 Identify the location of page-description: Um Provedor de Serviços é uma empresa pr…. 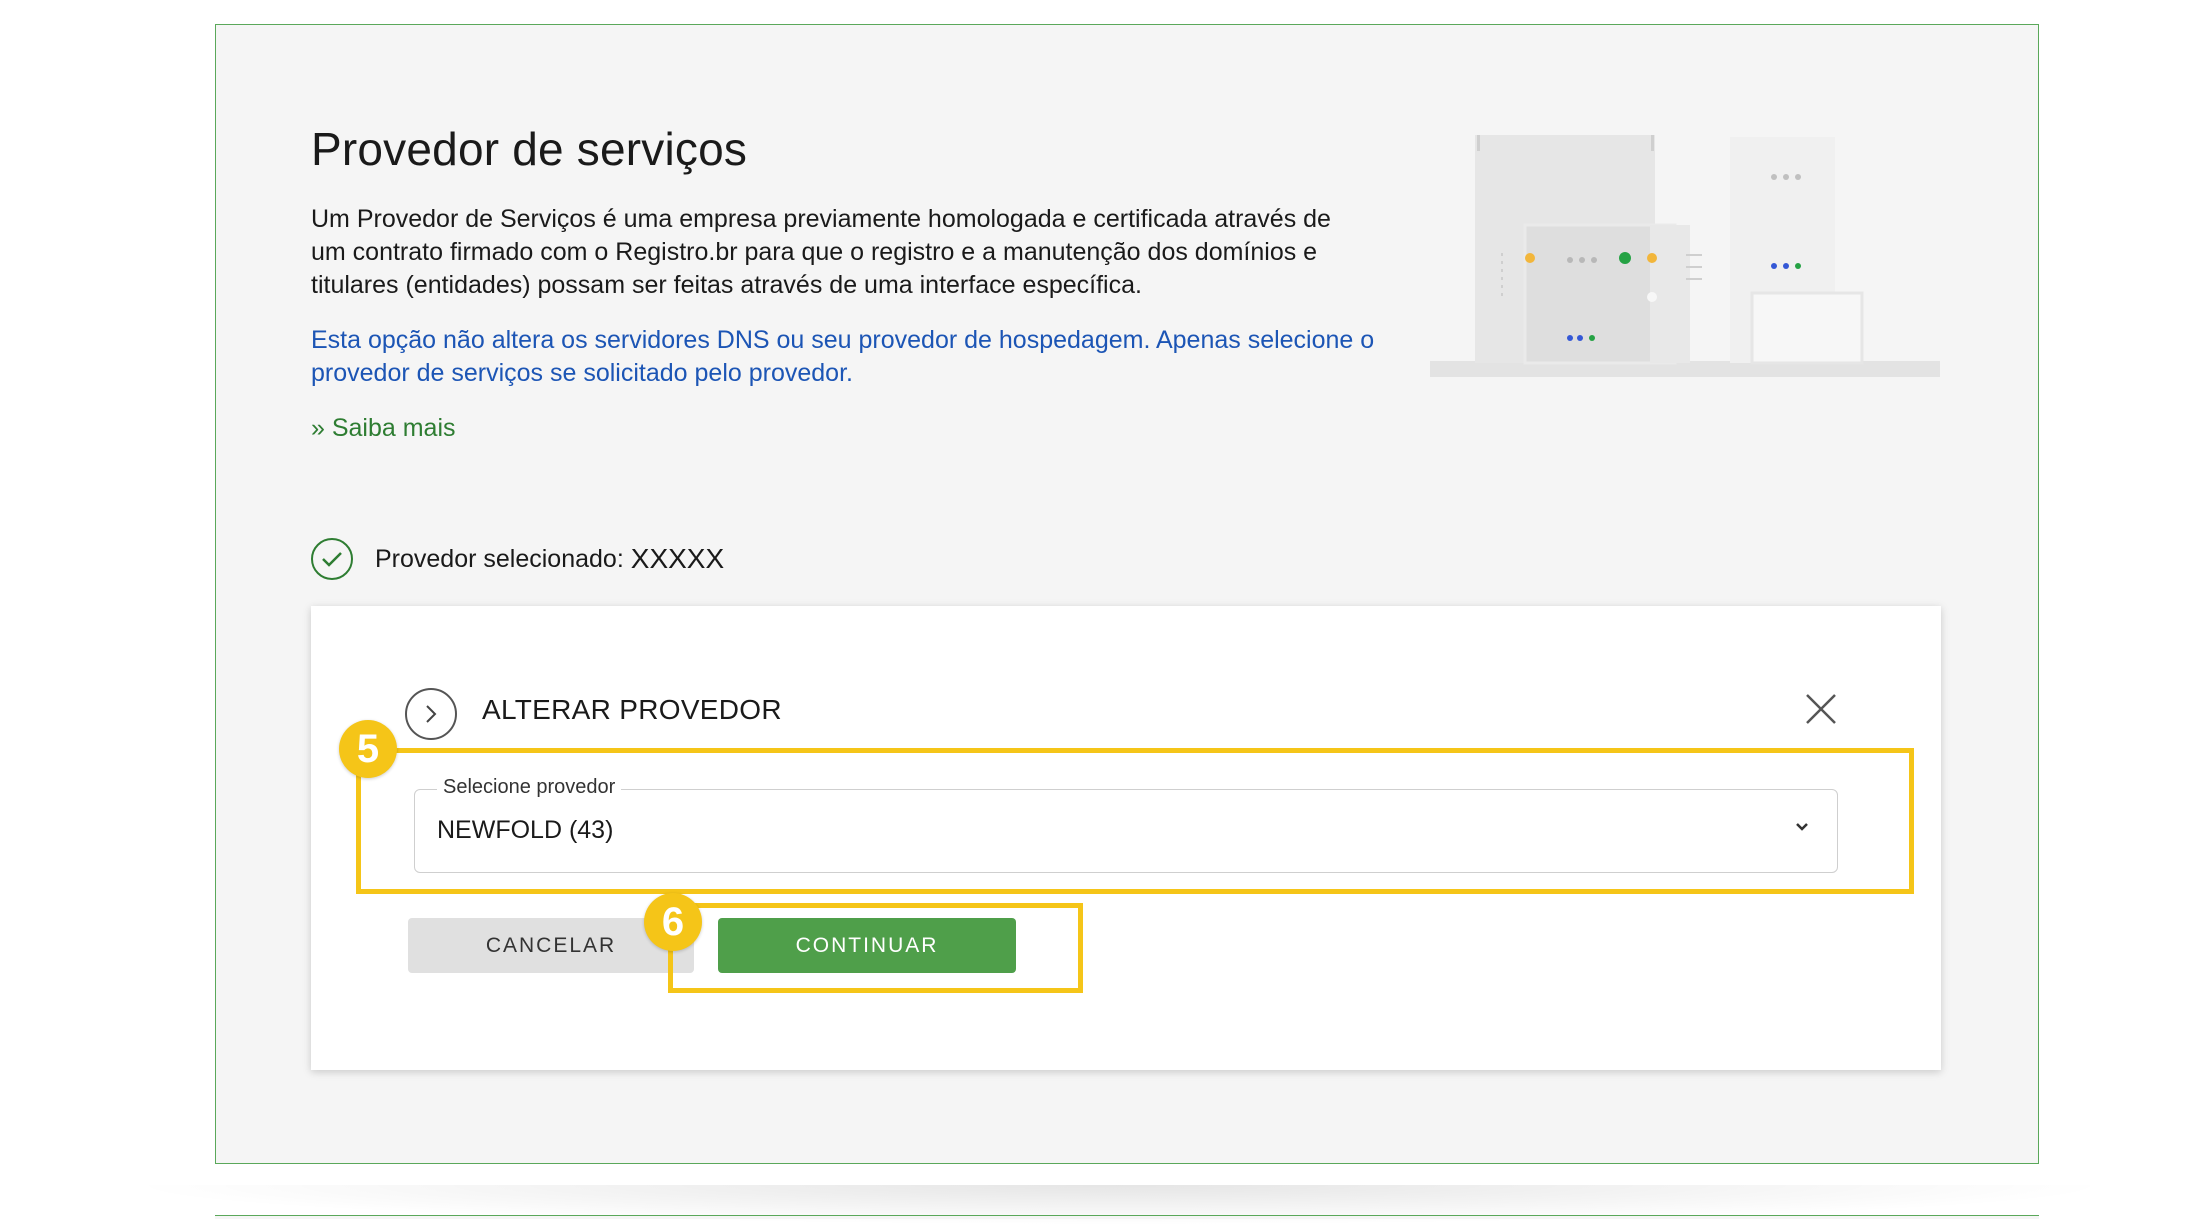
(821, 252).